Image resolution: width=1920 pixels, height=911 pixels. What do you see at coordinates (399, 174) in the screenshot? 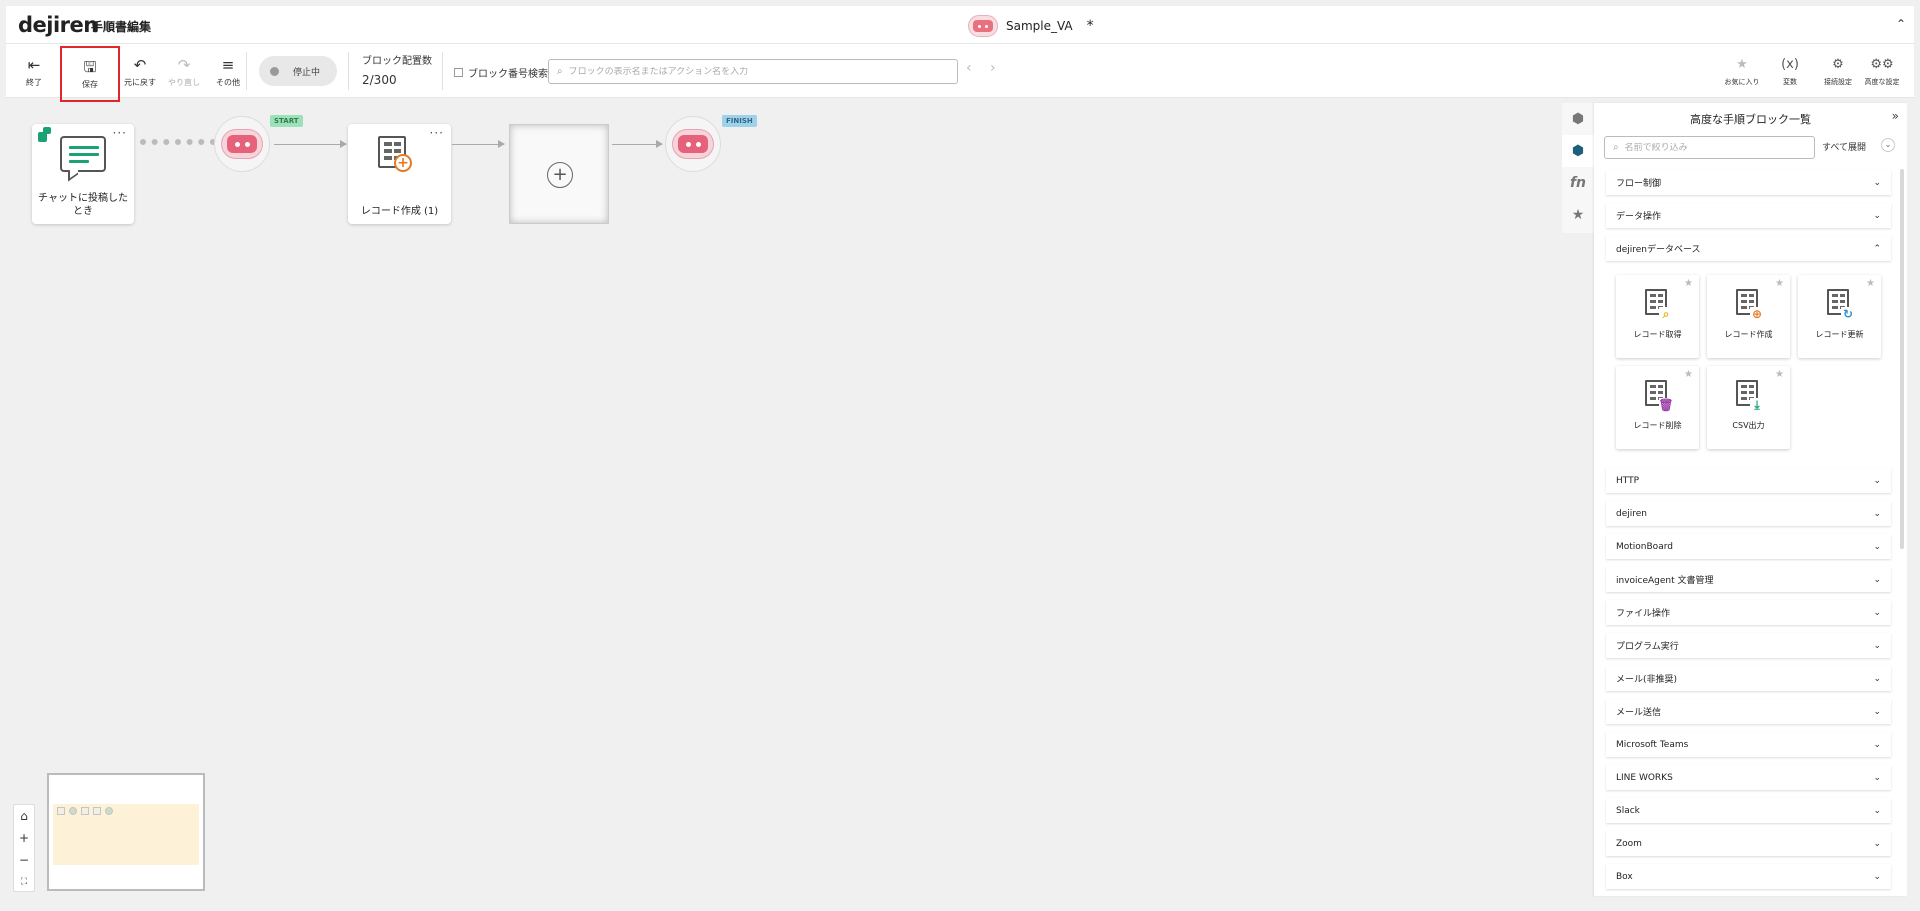
I see `record-create-block: ··· + レコード作成 (1)` at bounding box center [399, 174].